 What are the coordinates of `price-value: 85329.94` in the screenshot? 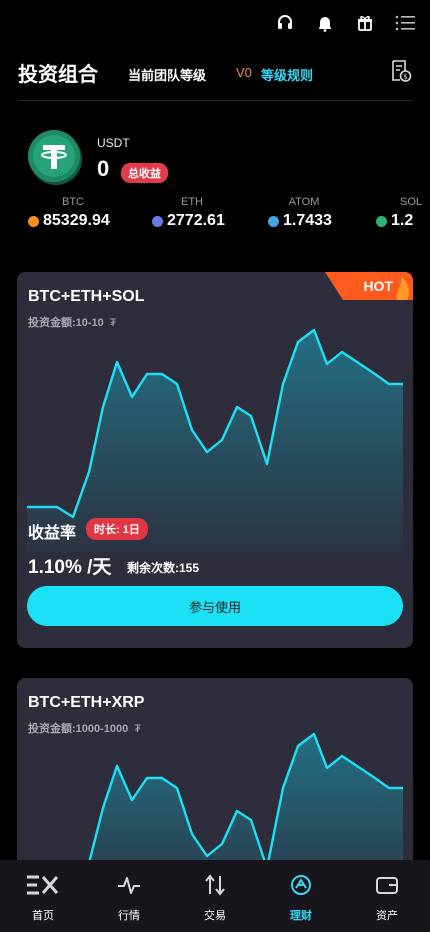 It's located at (76, 220).